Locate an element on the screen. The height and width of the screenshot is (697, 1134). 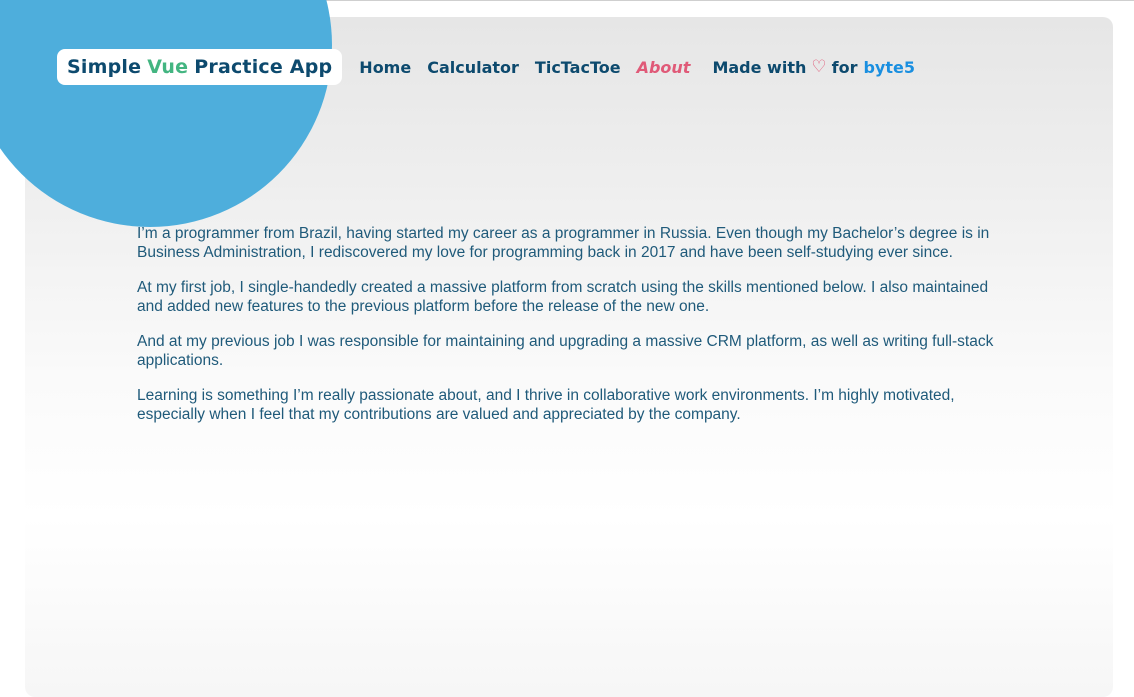
logo-prefix: Simple is located at coordinates (104, 67).